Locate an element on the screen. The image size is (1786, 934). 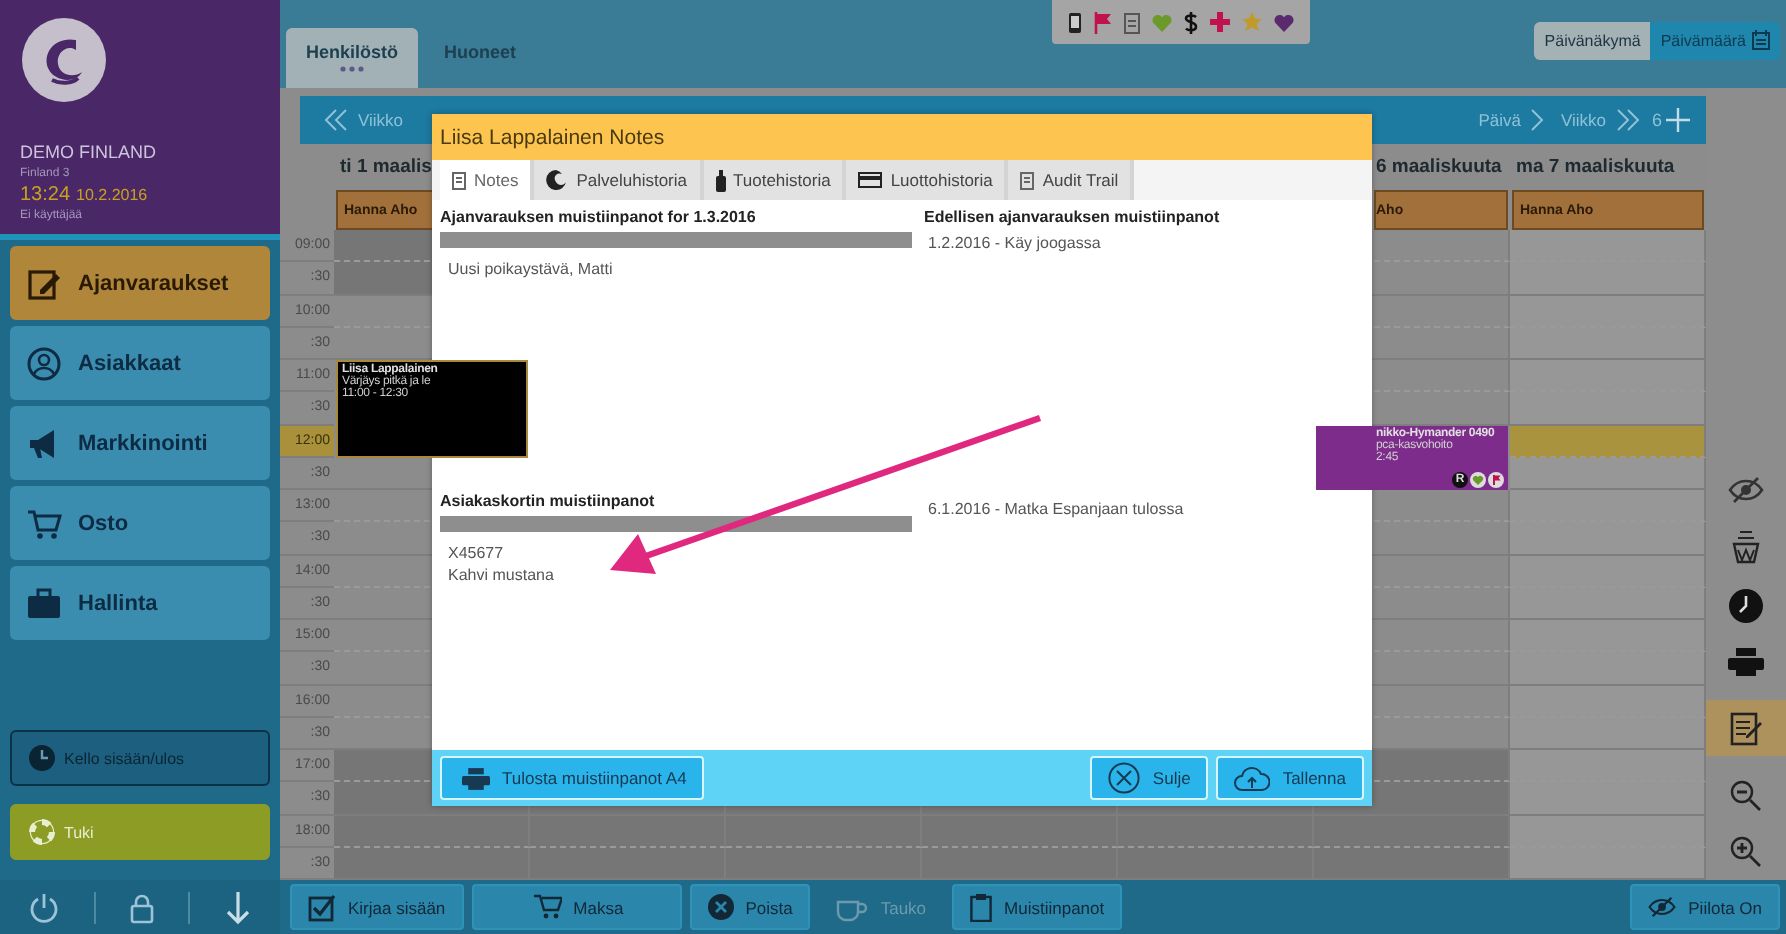
day-header: 6 maaliskuuta is located at coordinates (1438, 168).